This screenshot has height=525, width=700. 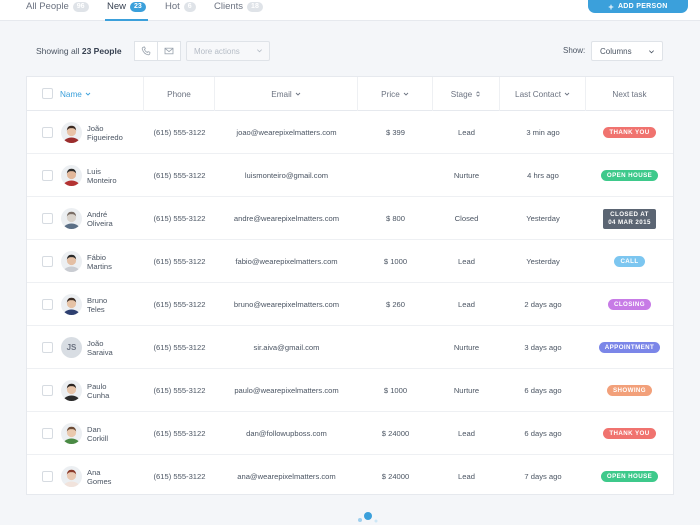 What do you see at coordinates (395, 476) in the screenshot?
I see `price-cell: $ 24000` at bounding box center [395, 476].